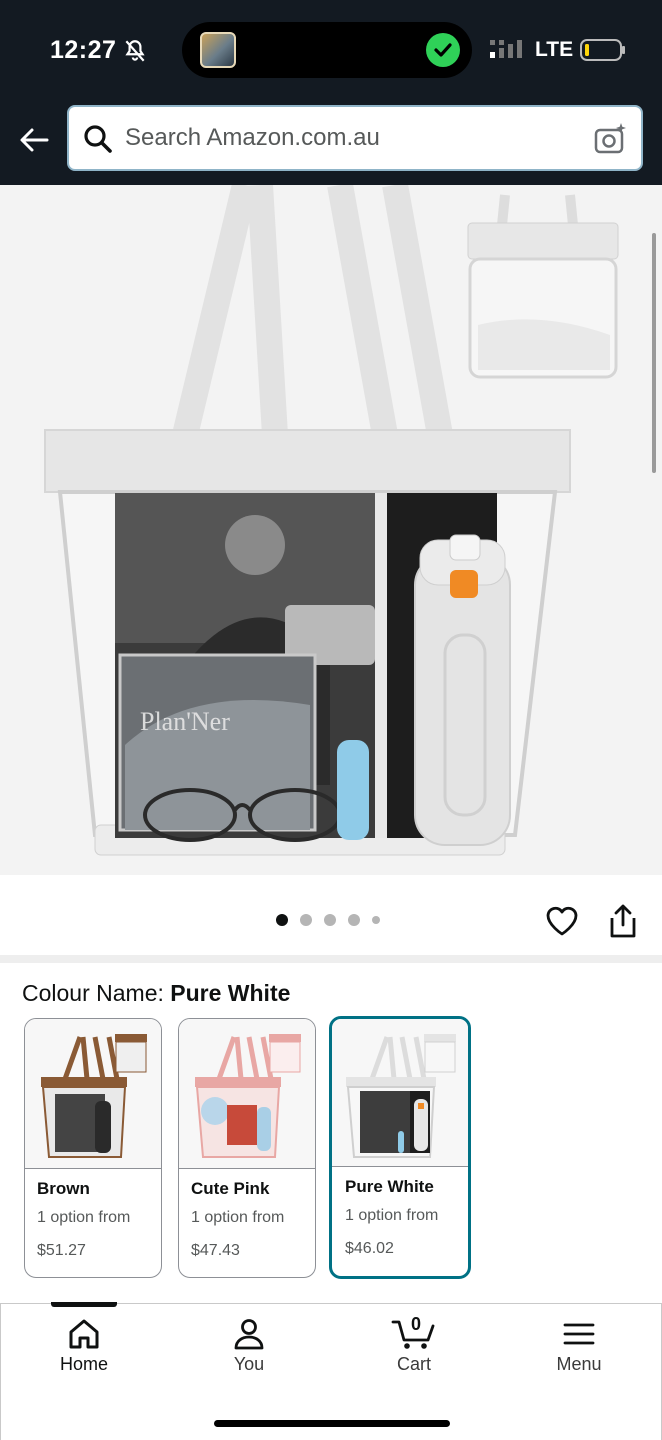  I want to click on search-bar, so click(355, 138).